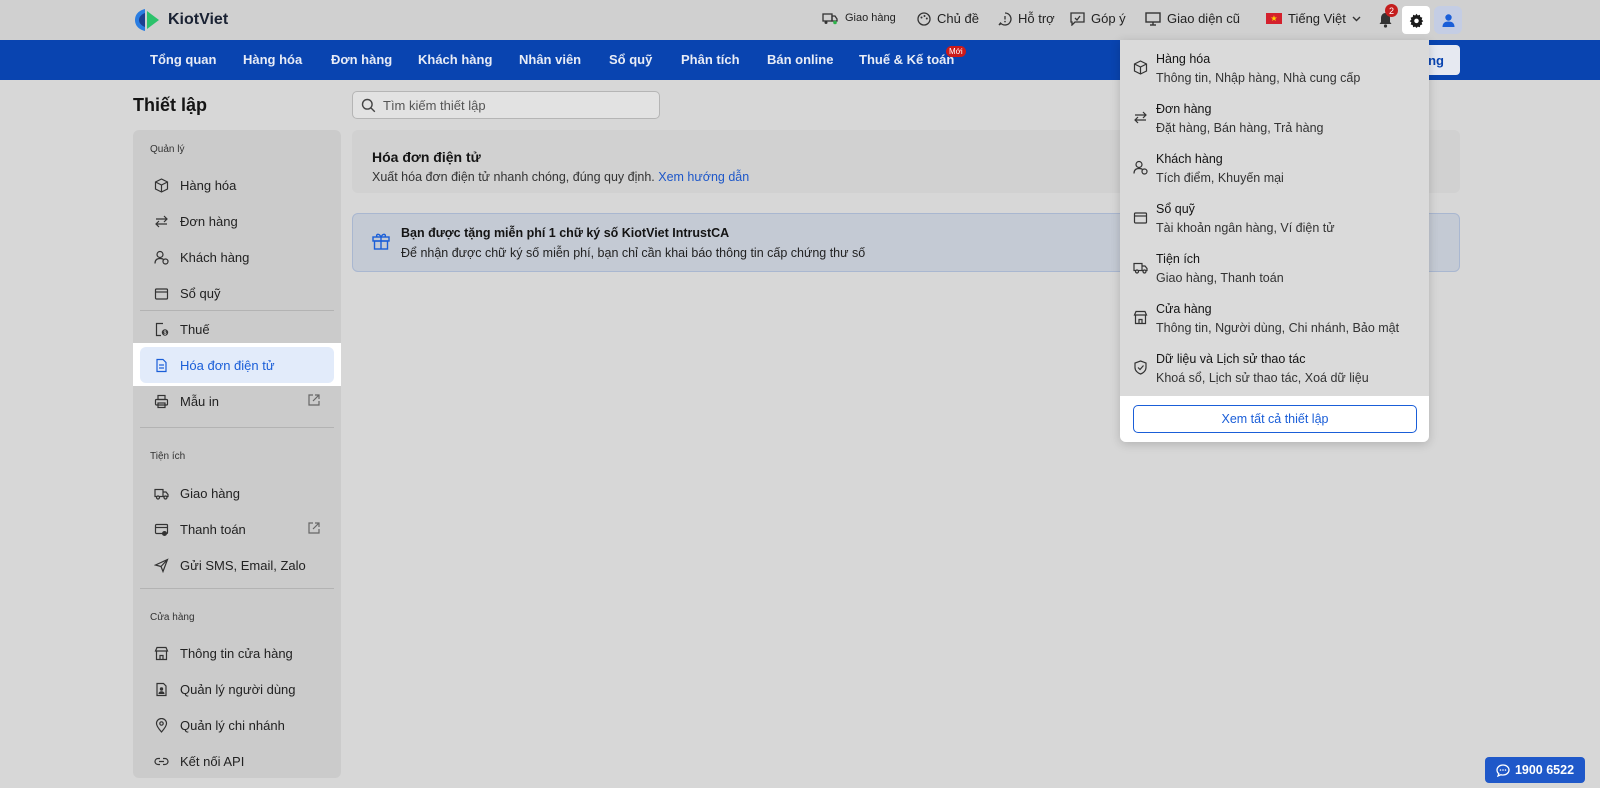 This screenshot has width=1600, height=788. I want to click on sidebar-item-label: Thông tin cửa hàng, so click(236, 653).